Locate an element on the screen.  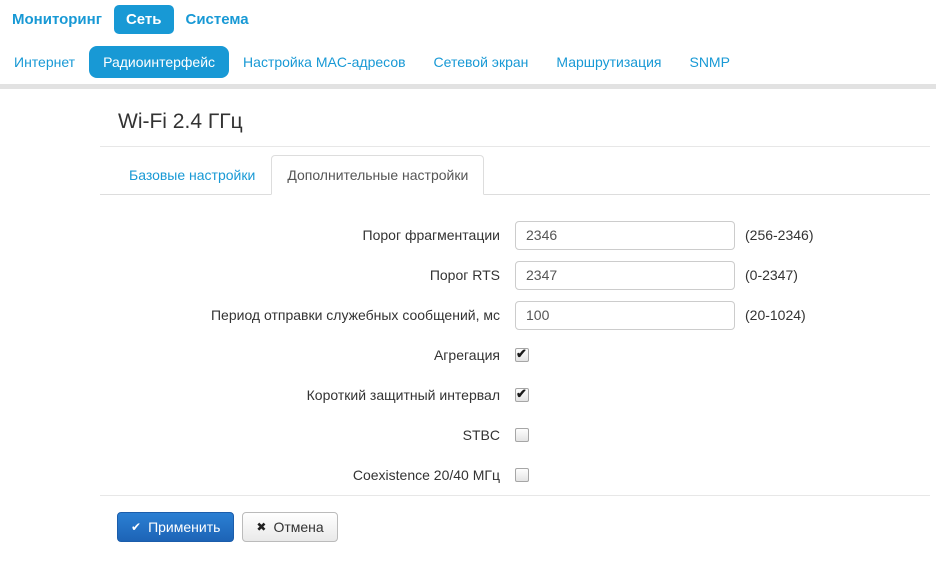
stbc-label: STBC is located at coordinates (481, 435).